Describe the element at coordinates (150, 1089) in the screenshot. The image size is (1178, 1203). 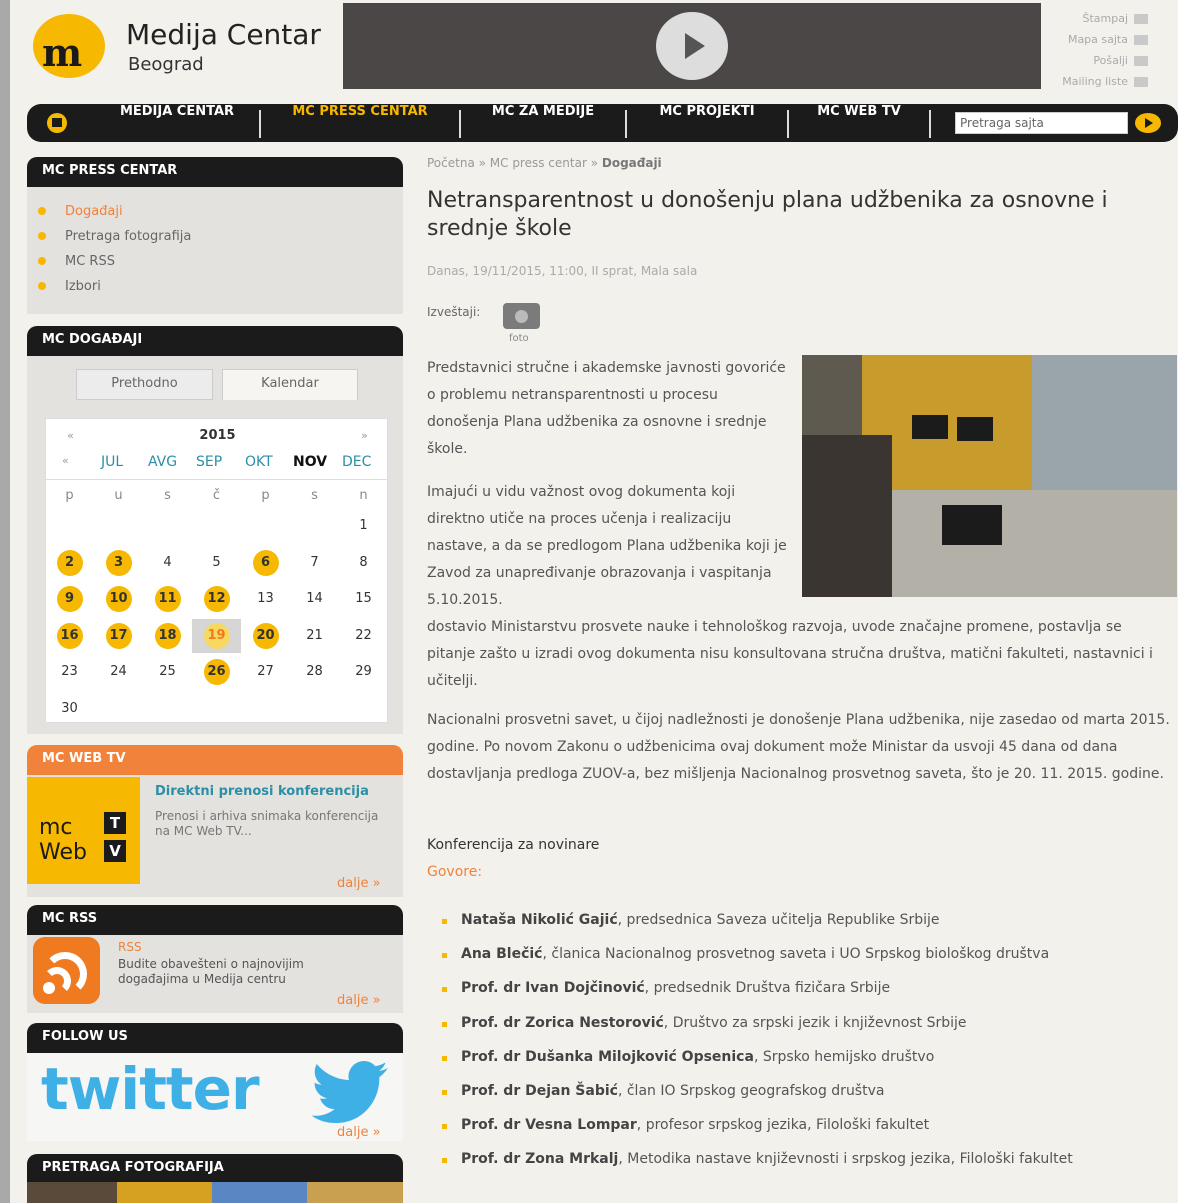
I see `twitter-logo: twitter` at that location.